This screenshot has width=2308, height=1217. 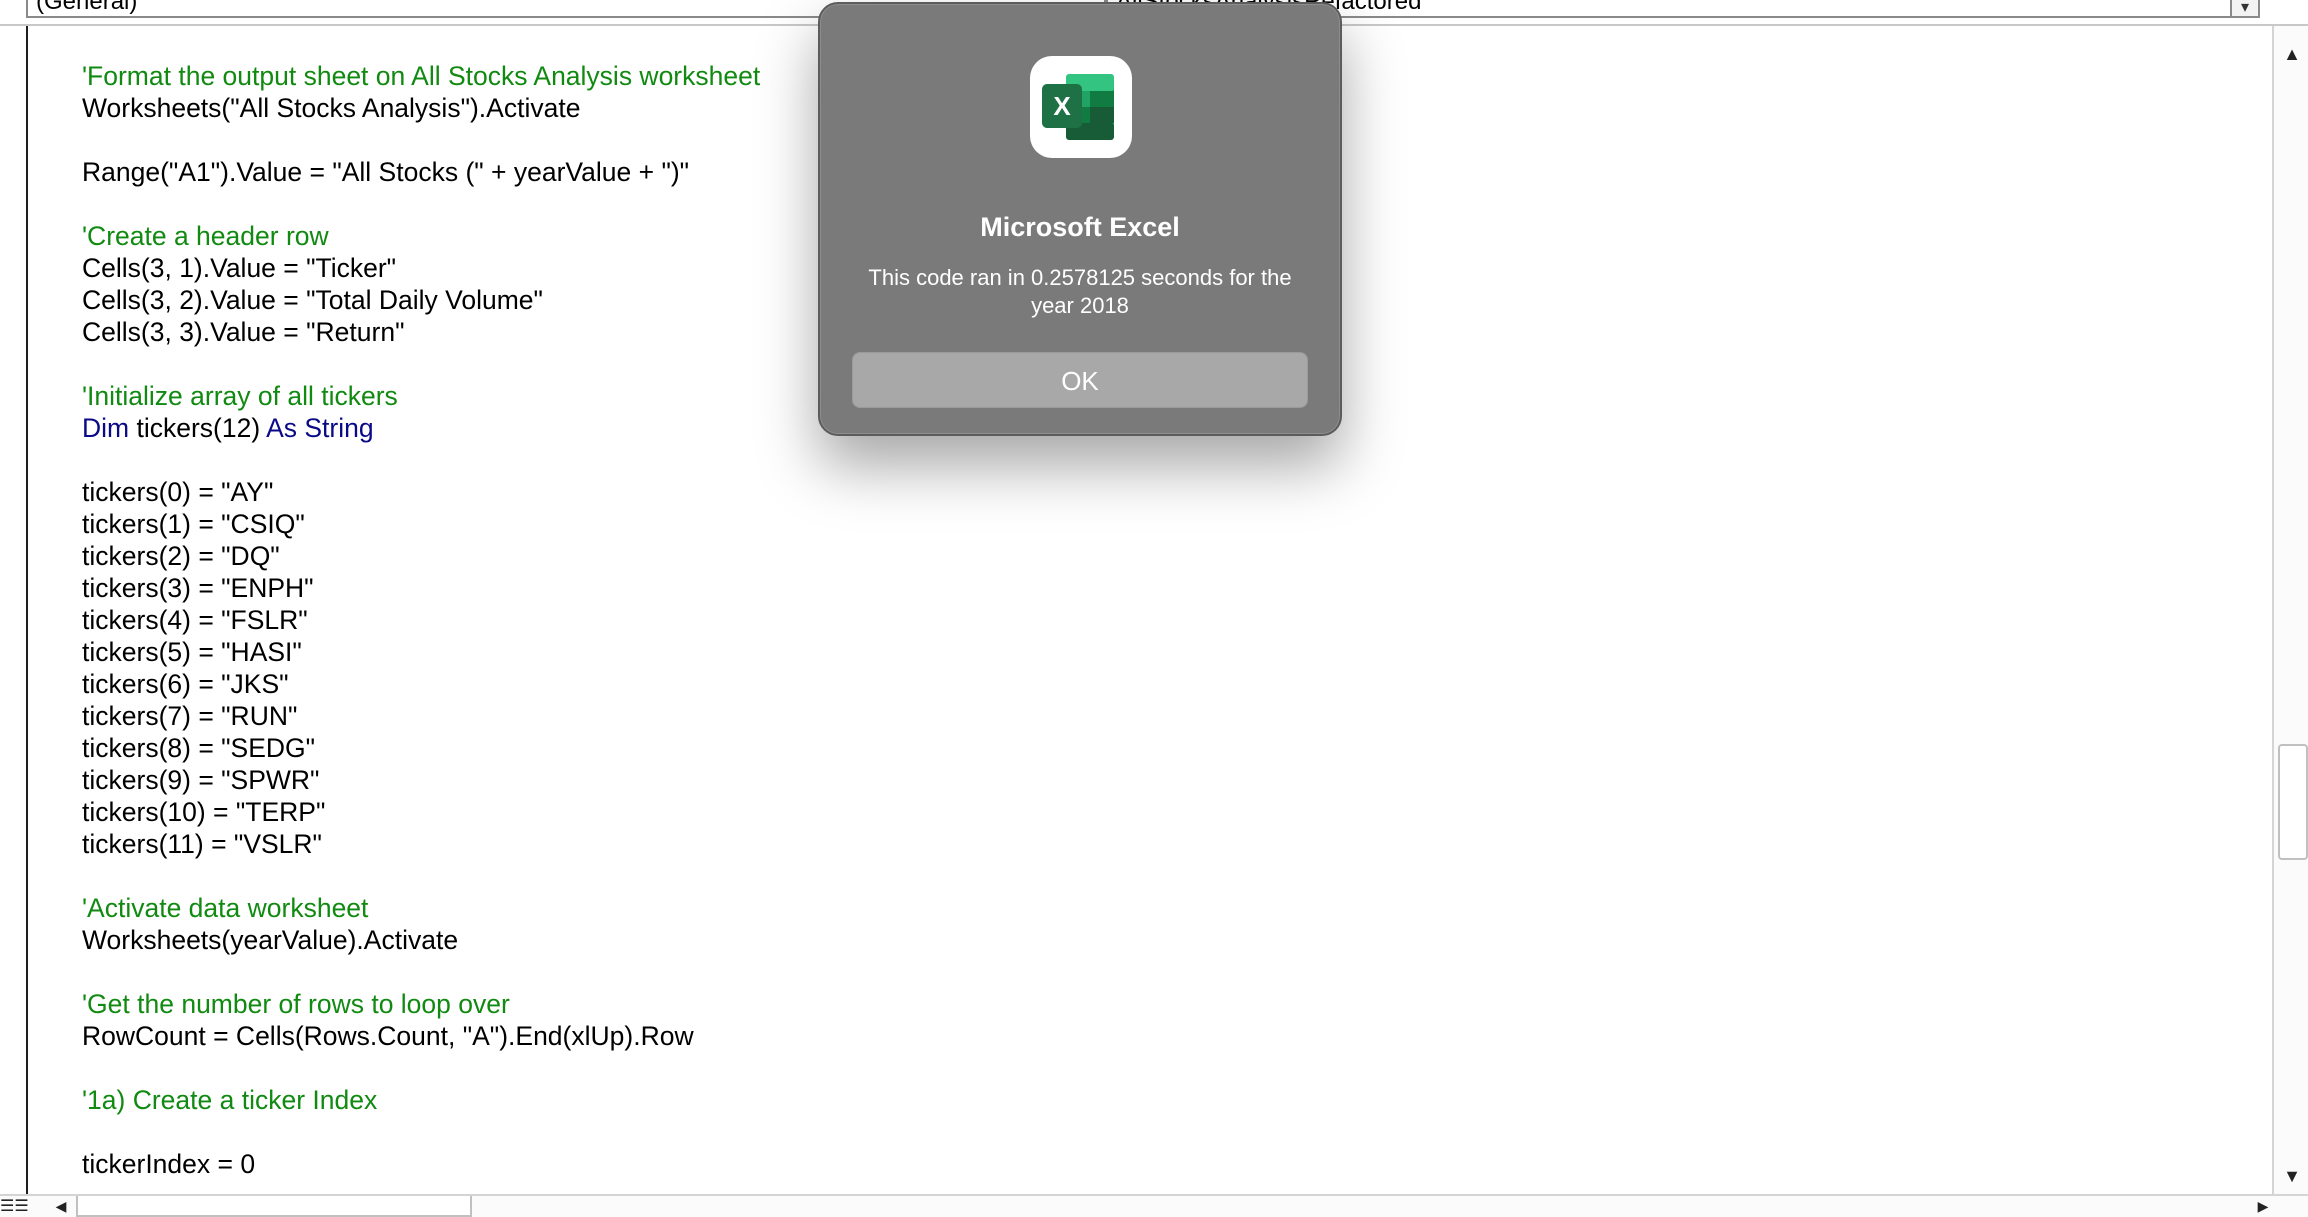 What do you see at coordinates (1081, 107) in the screenshot?
I see `excel-icon: X` at bounding box center [1081, 107].